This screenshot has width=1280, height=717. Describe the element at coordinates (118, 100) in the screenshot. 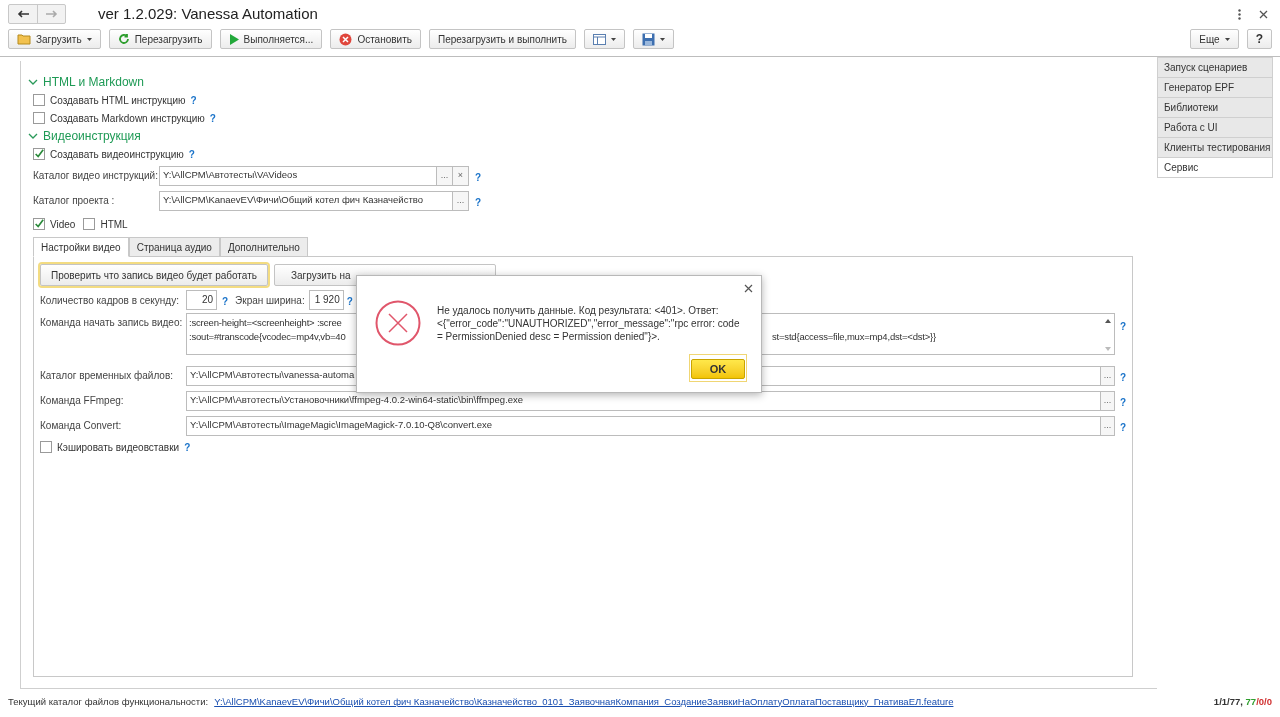

I see `checkbox-label: Создавать HTML инструкцию` at that location.